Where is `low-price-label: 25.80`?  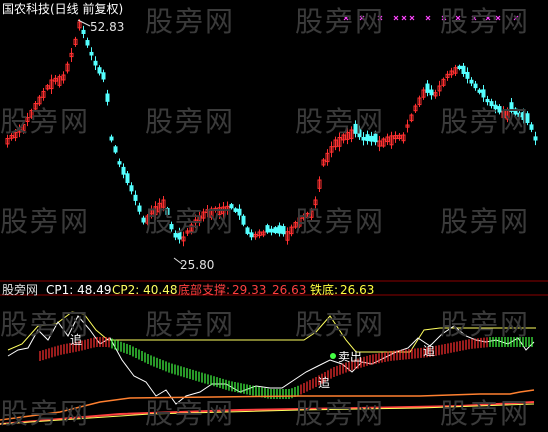 low-price-label: 25.80 is located at coordinates (197, 265).